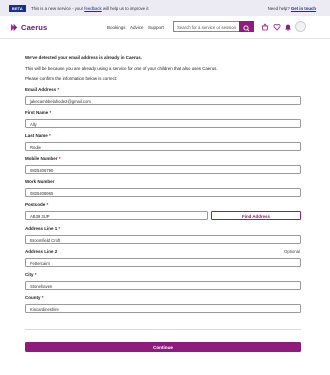 The height and width of the screenshot is (375, 330). What do you see at coordinates (14, 27) in the screenshot?
I see `caerus-logo-icon` at bounding box center [14, 27].